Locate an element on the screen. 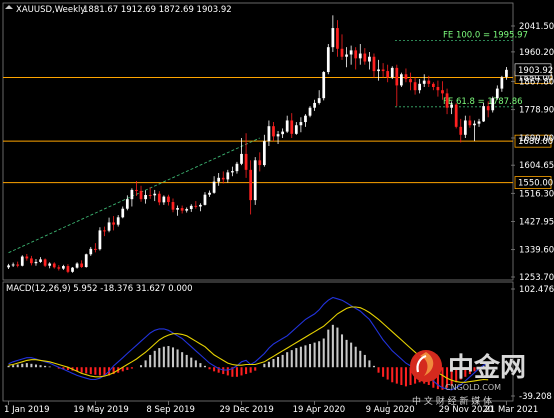 This screenshot has height=418, width=554. price-tick-label: 1339.60 is located at coordinates (536, 251).